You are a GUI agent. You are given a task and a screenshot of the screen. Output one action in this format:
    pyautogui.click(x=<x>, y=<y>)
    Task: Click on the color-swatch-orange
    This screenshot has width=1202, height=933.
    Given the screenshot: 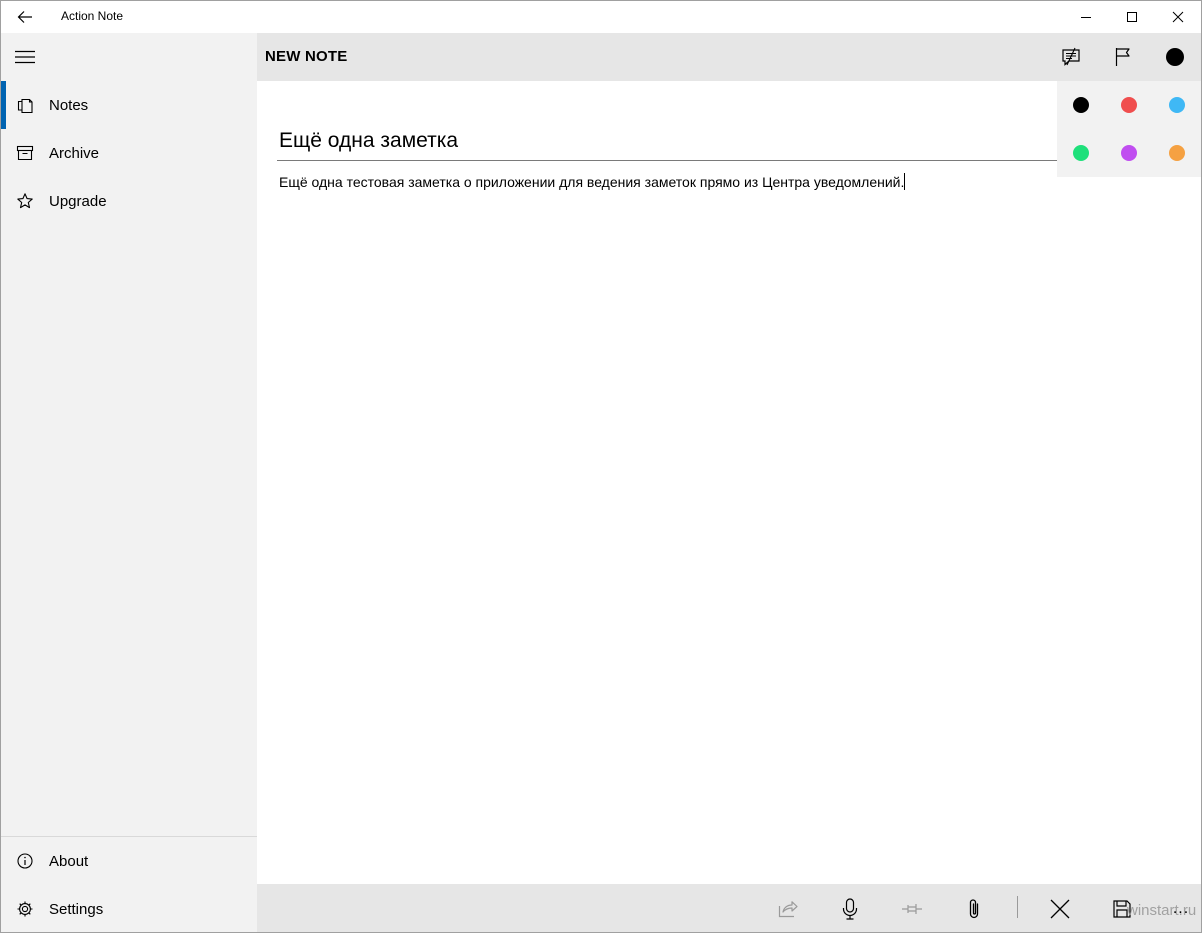 What is the action you would take?
    pyautogui.click(x=1177, y=153)
    